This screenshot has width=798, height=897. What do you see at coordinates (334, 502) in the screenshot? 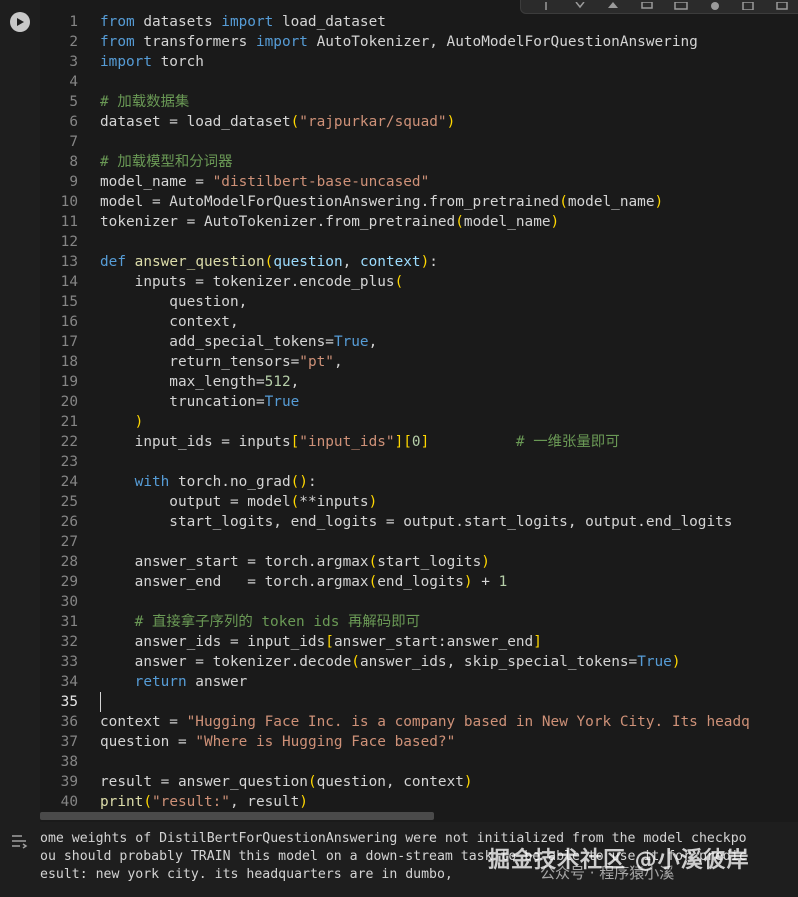
I see `code-token: **inputs` at bounding box center [334, 502].